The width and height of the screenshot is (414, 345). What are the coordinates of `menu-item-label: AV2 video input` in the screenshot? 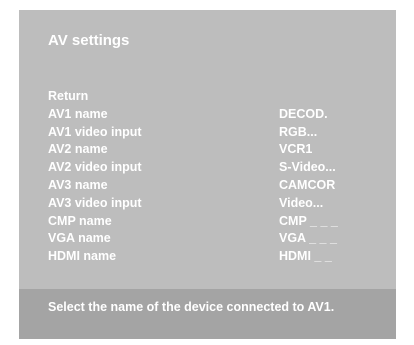 It's located at (95, 167).